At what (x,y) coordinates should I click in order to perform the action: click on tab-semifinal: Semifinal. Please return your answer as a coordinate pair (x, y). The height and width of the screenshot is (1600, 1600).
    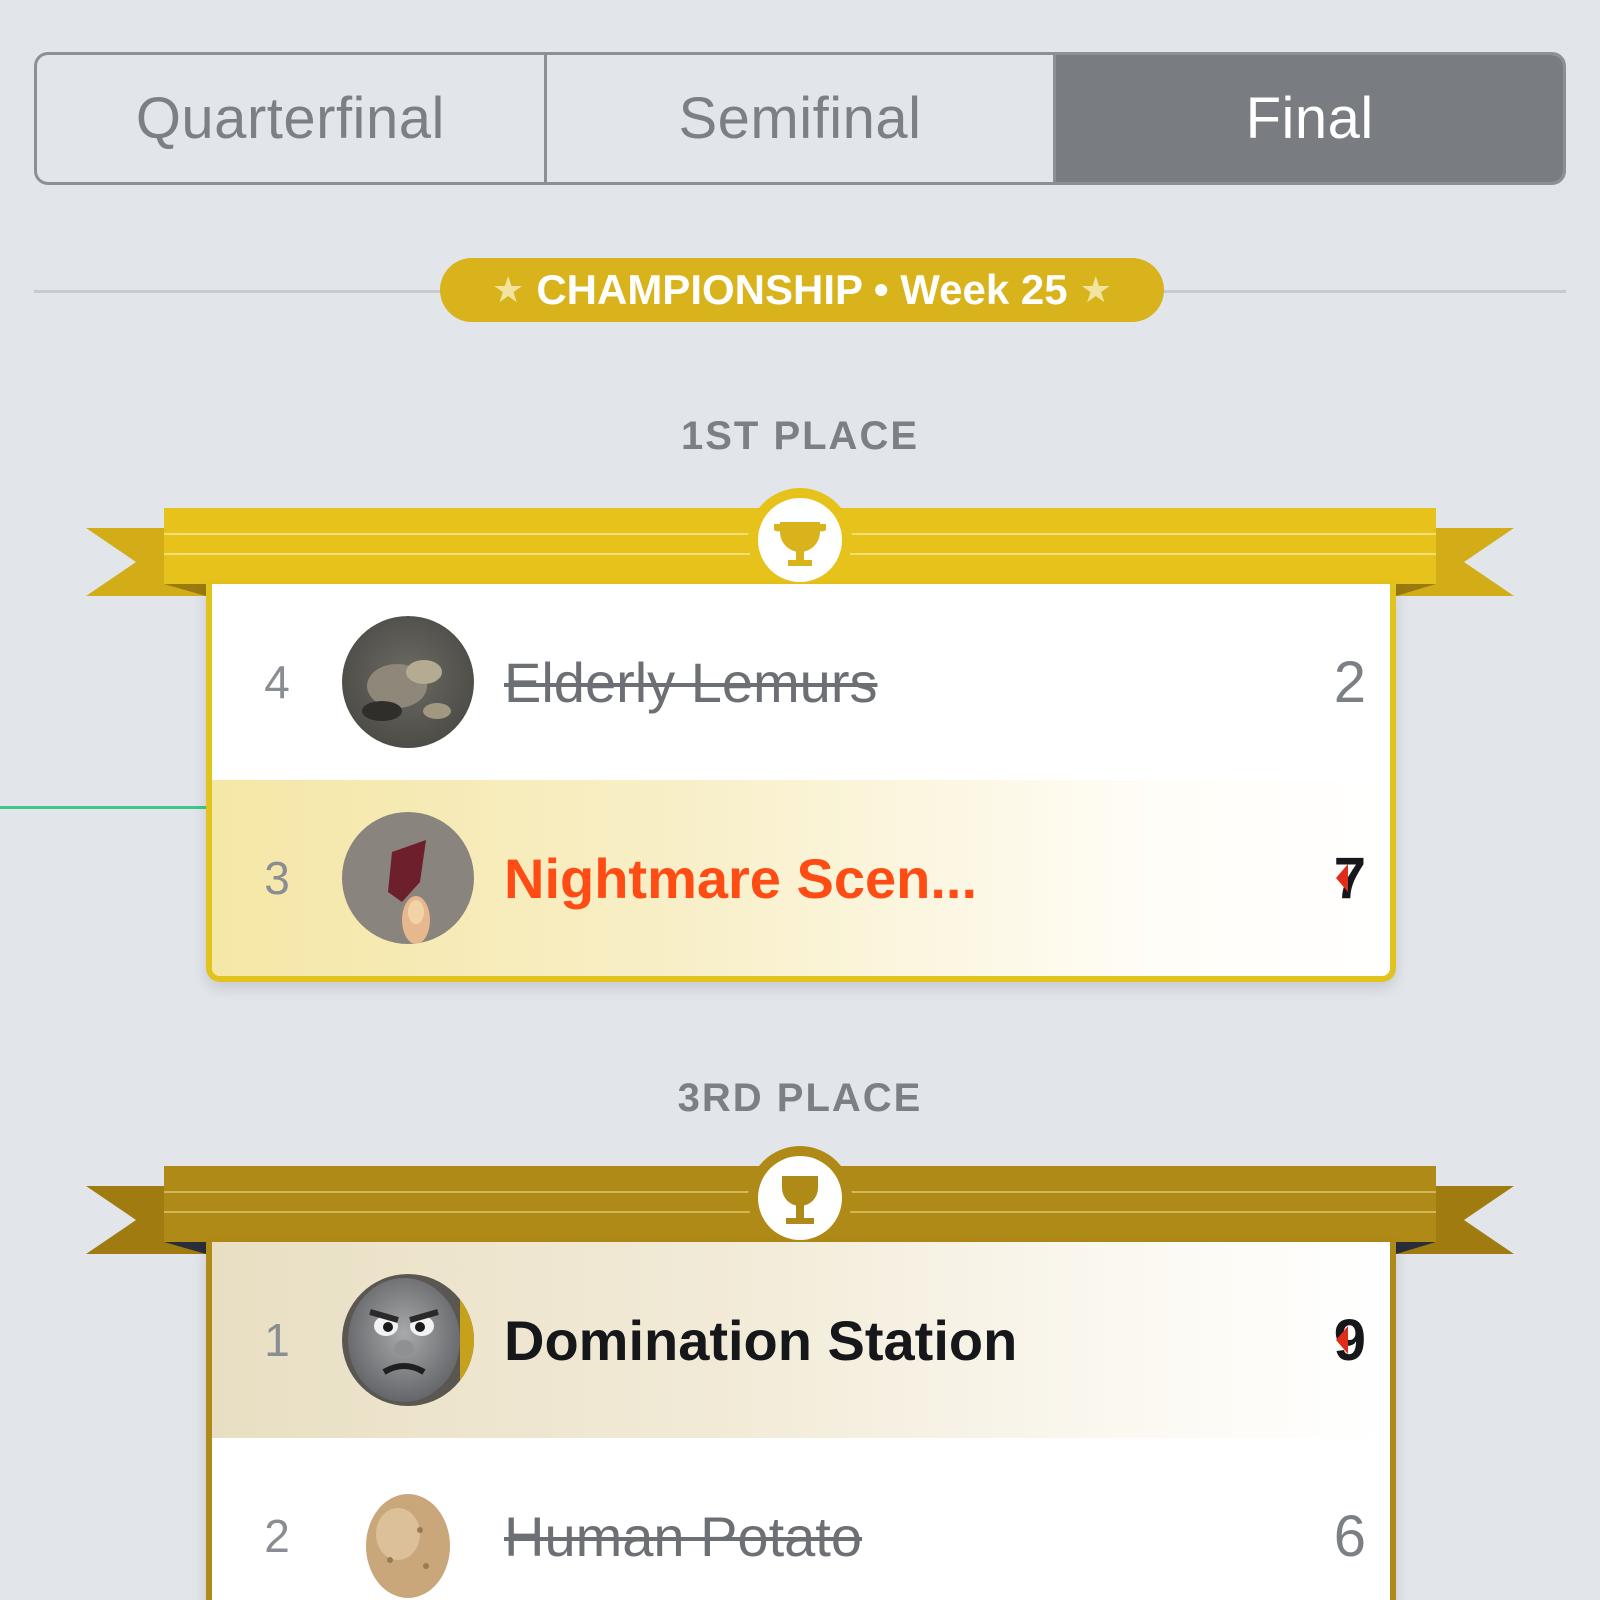
    Looking at the image, I should click on (802, 118).